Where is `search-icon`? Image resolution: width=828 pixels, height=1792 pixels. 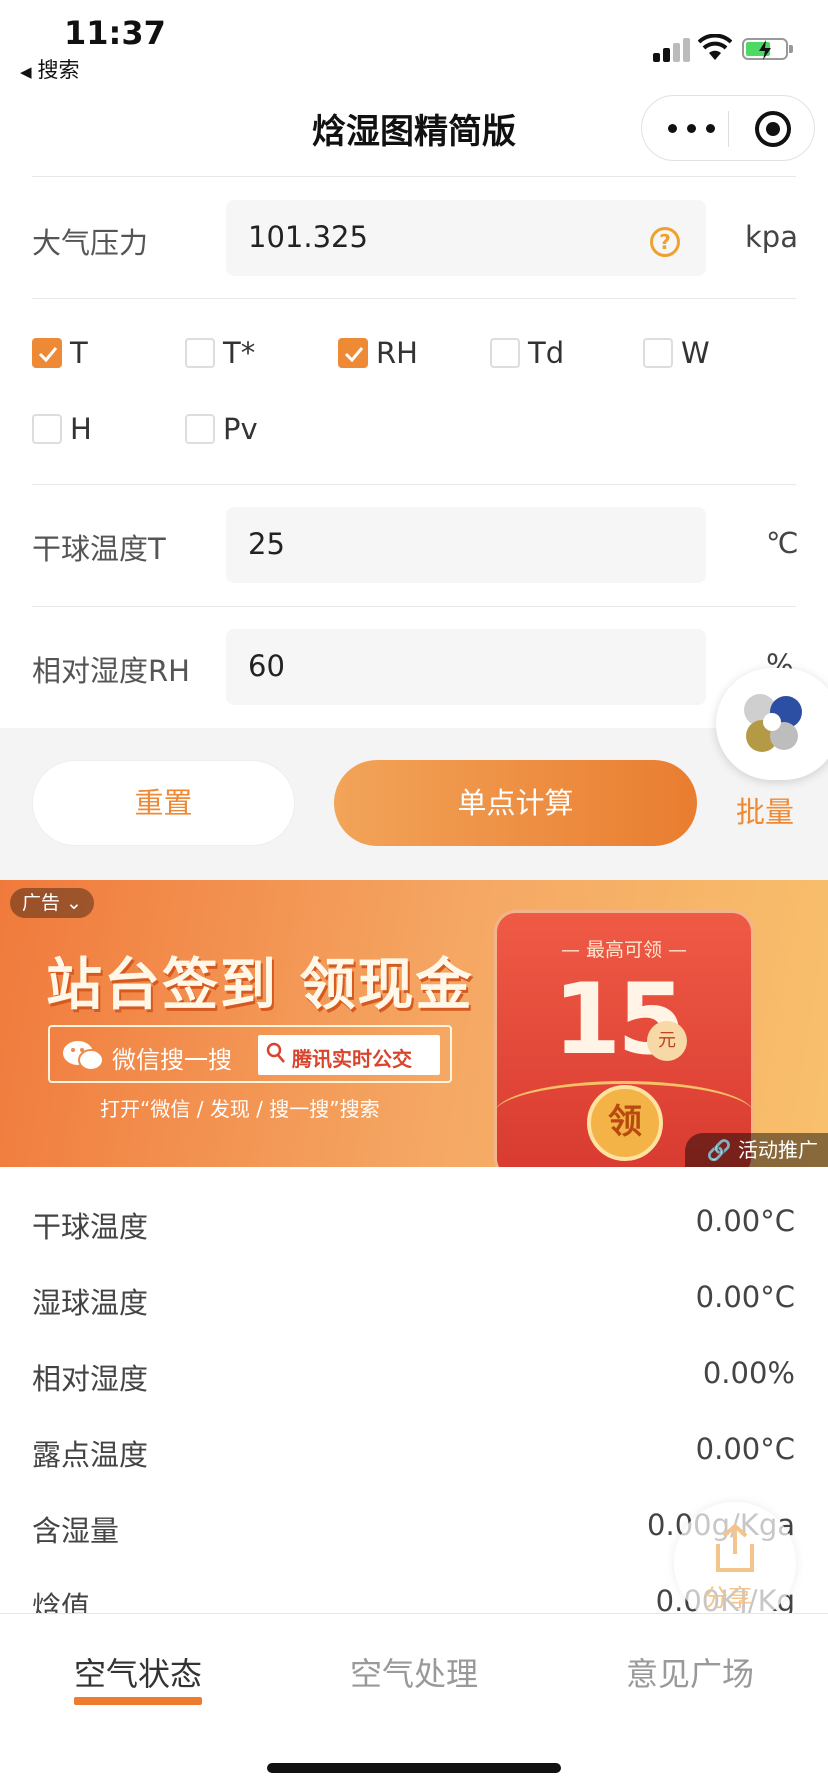
search-icon is located at coordinates (275, 1052).